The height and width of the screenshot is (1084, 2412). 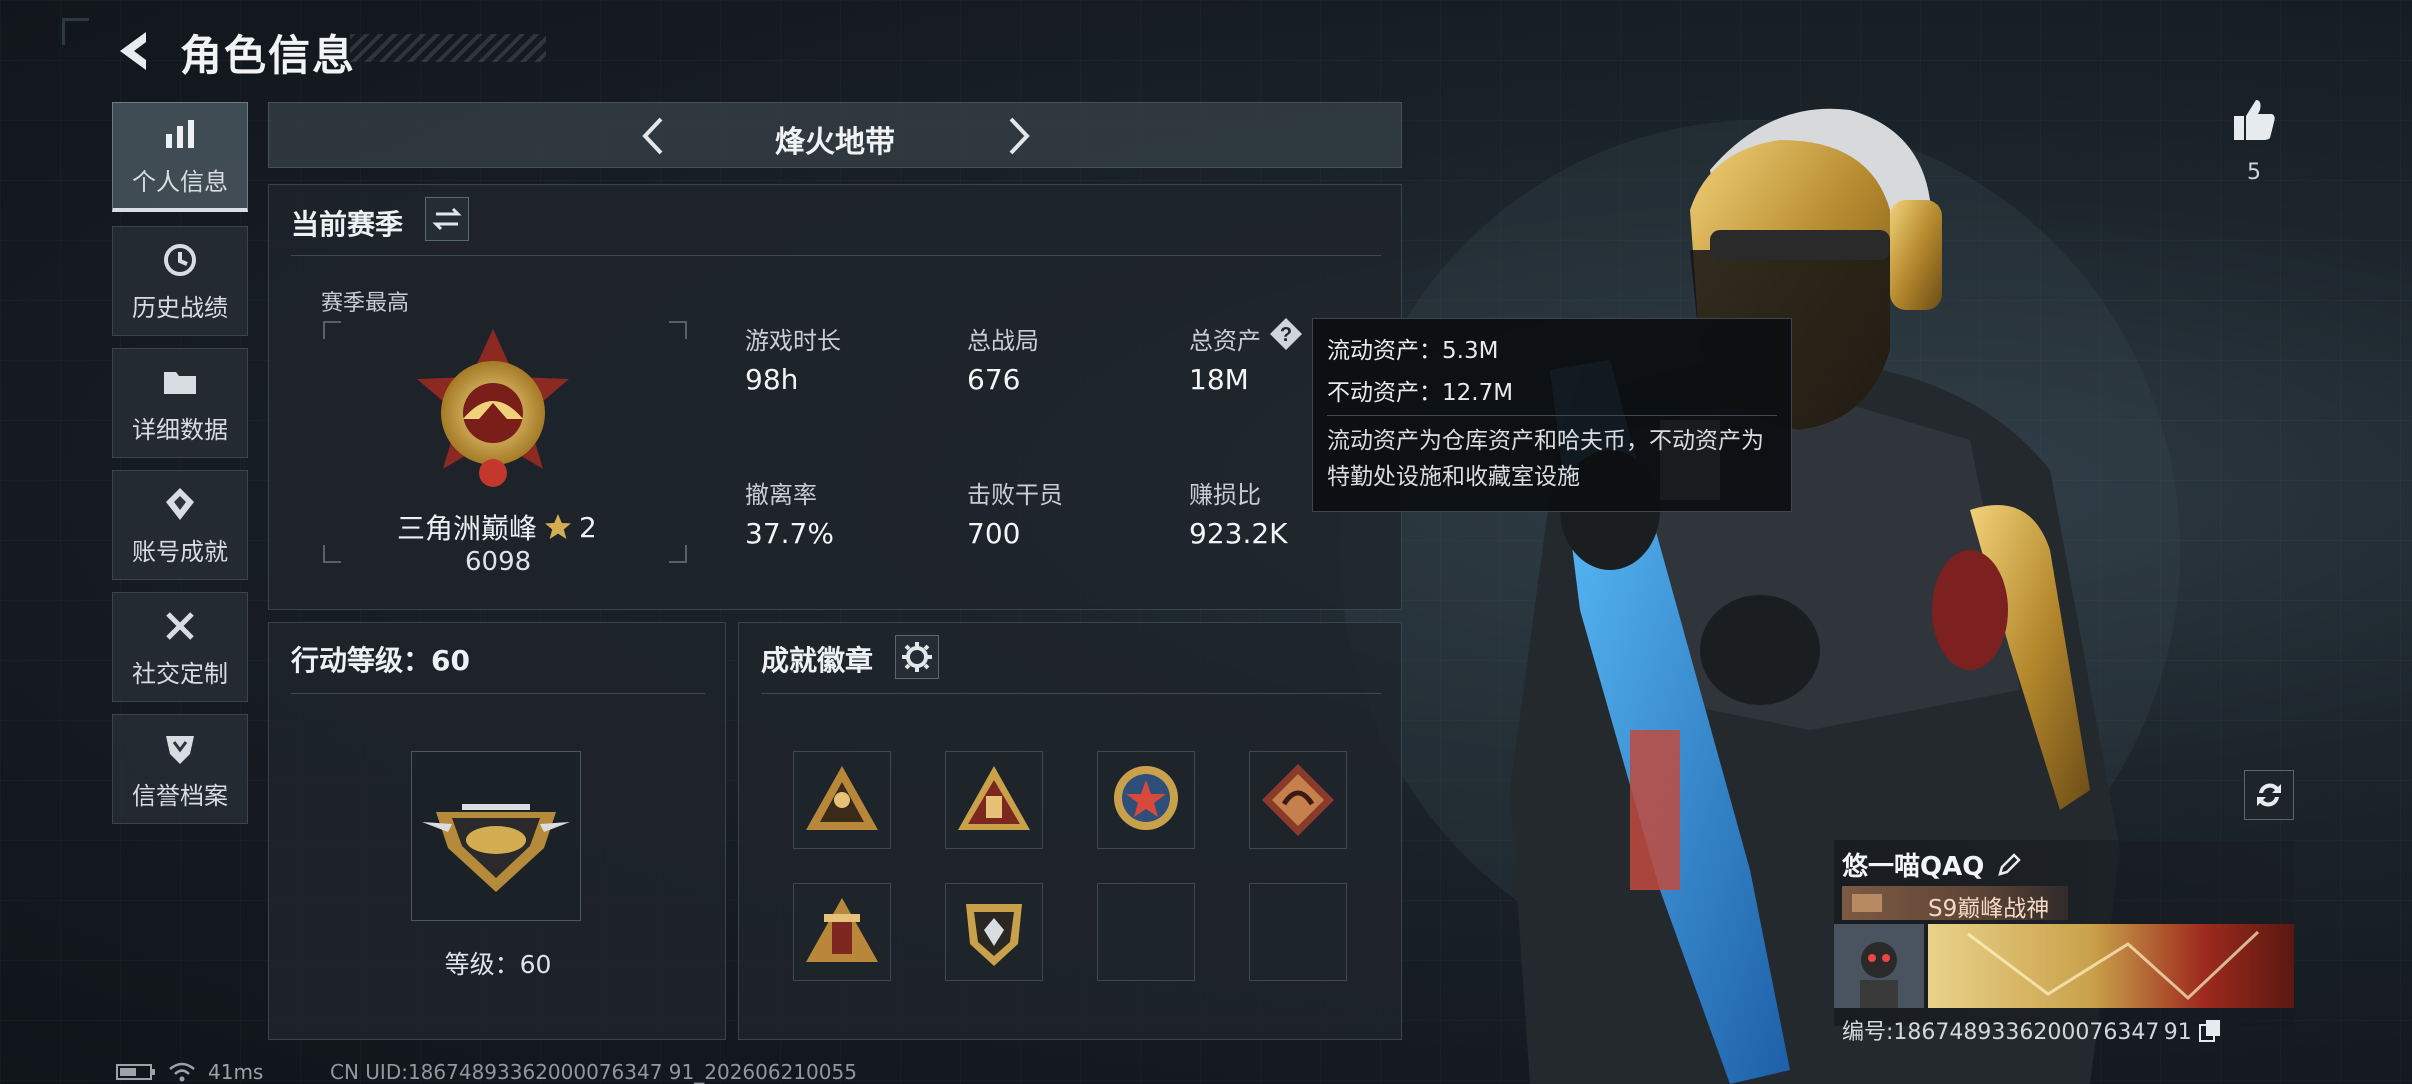 What do you see at coordinates (1219, 379) in the screenshot?
I see `stat-value-total-assets: 18M` at bounding box center [1219, 379].